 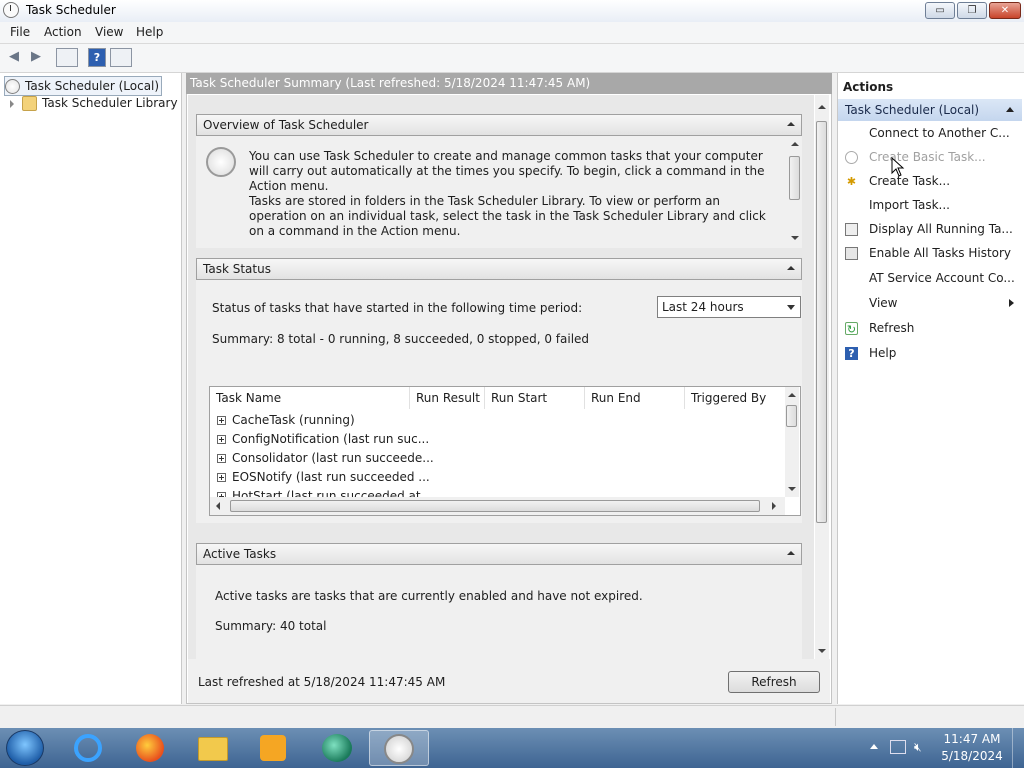 I want to click on menu-file: File, so click(x=20, y=32).